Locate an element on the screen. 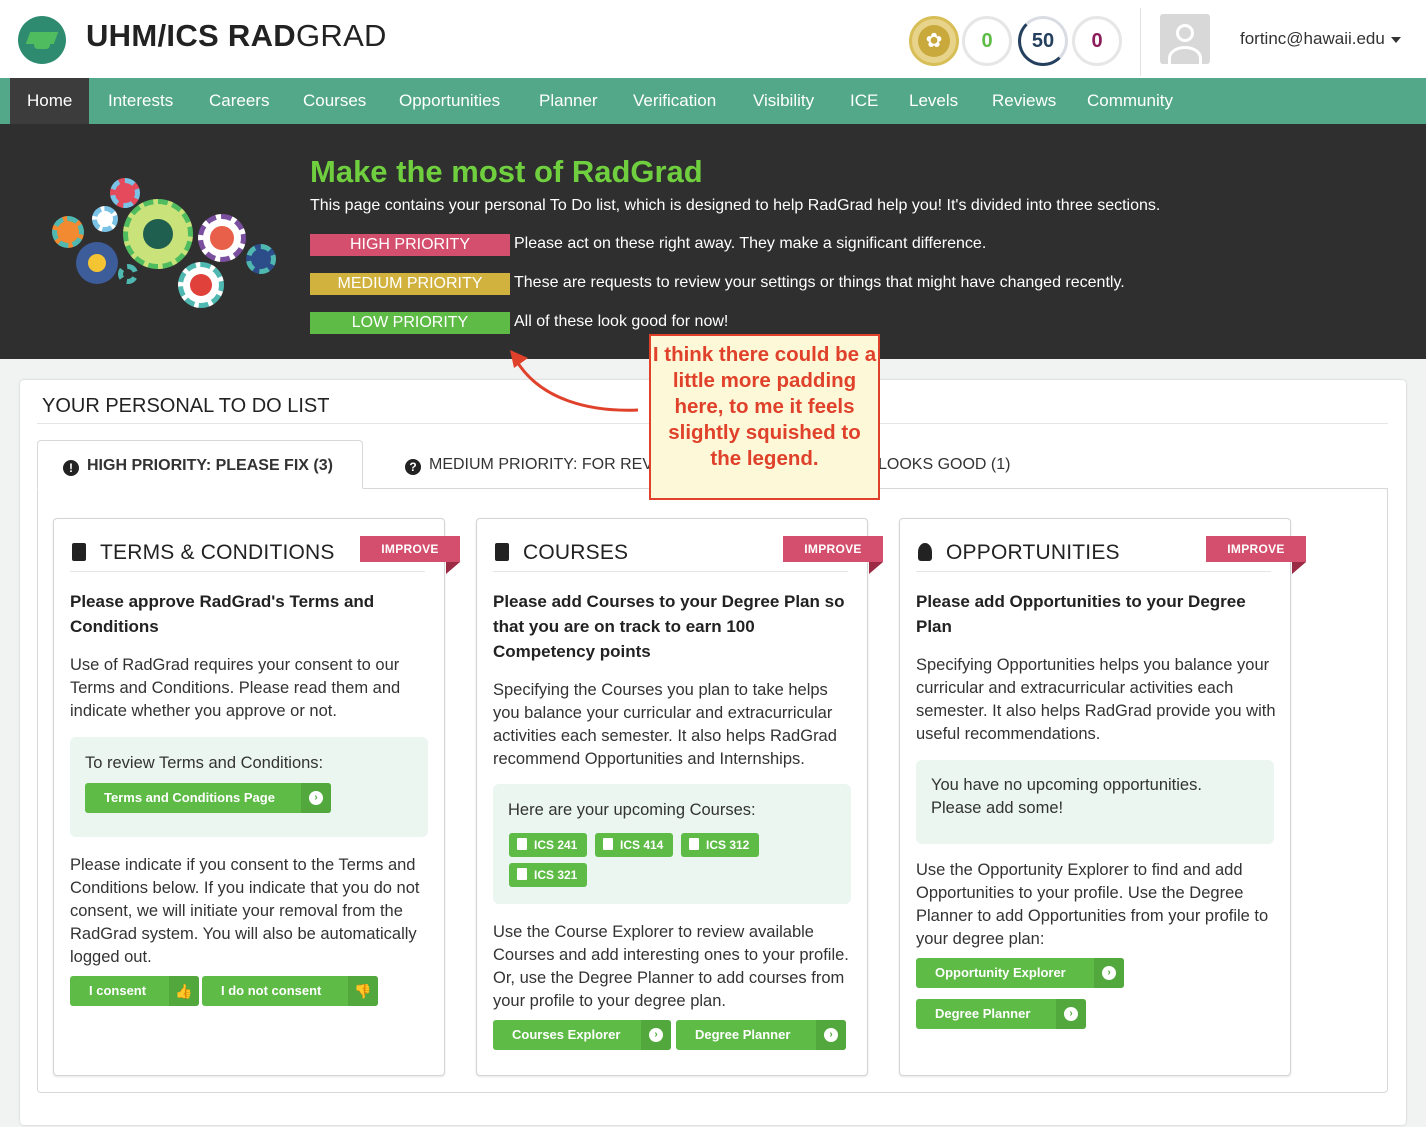 The height and width of the screenshot is (1127, 1426). nav-planner: Planner is located at coordinates (568, 101).